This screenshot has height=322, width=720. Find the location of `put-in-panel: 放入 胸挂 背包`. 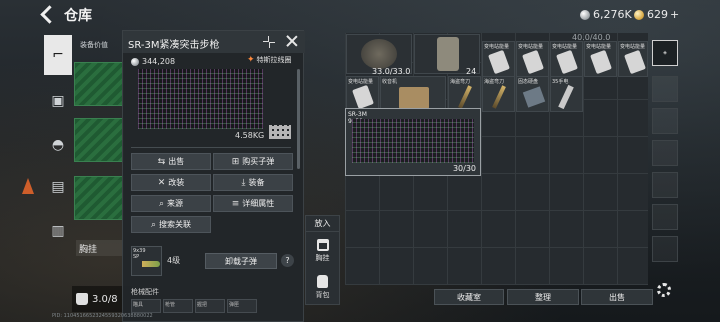

put-in-panel: 放入 胸挂 背包 is located at coordinates (322, 260).